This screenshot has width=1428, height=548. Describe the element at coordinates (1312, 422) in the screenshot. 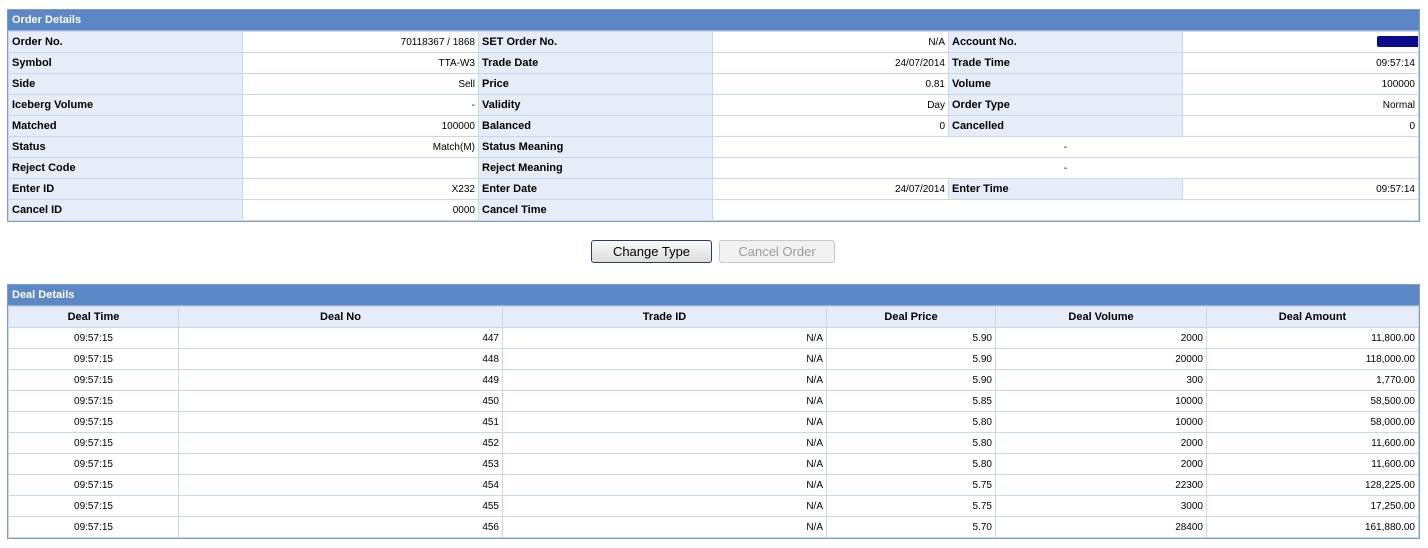

I see `deal-amount-cell: 58,000.00` at that location.